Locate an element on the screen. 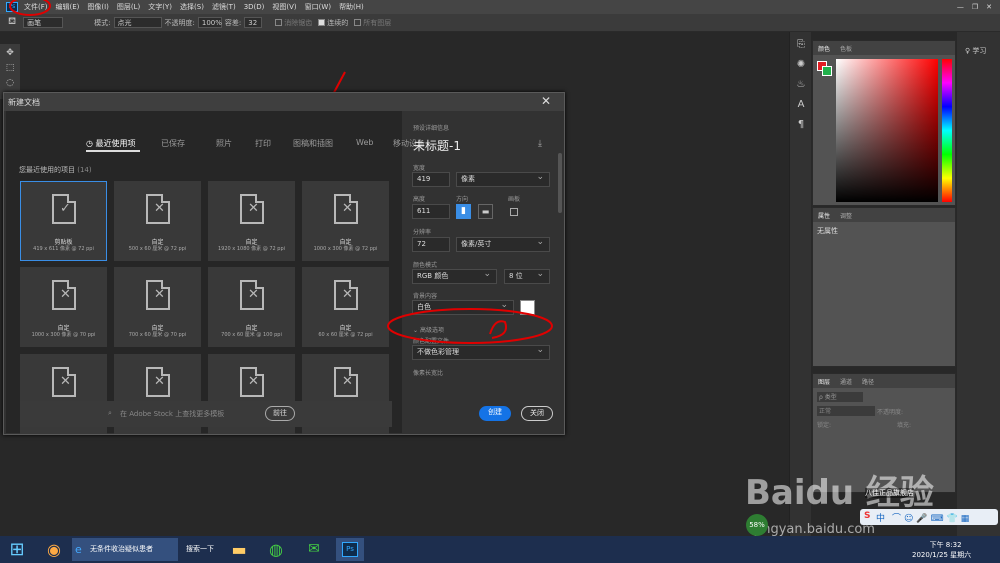 The width and height of the screenshot is (1000, 563). sogou-icon: S is located at coordinates (867, 516).